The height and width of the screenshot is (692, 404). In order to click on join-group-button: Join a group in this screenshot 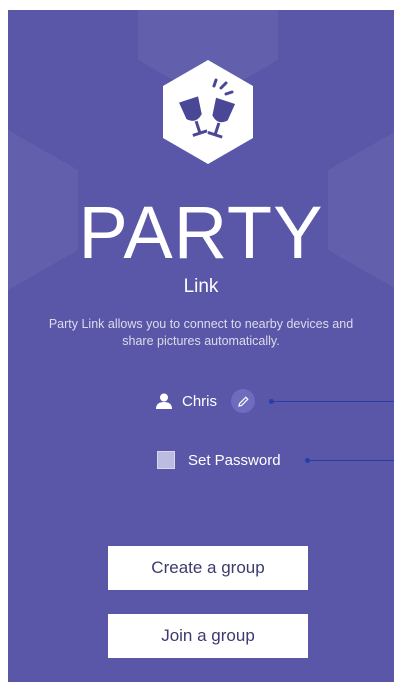, I will do `click(208, 636)`.